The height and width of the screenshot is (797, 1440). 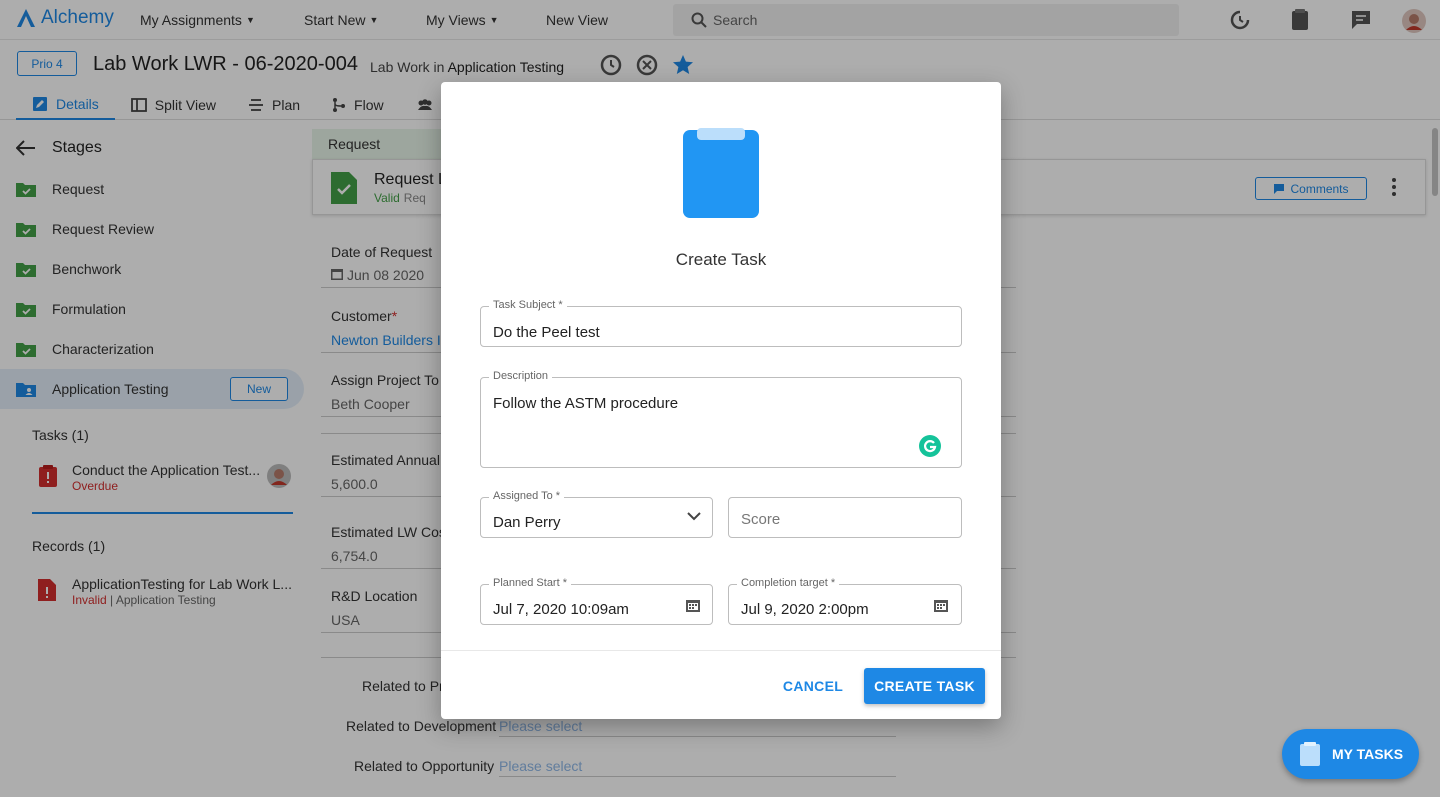 I want to click on task-subject-input: Do the Peel test, so click(x=546, y=332).